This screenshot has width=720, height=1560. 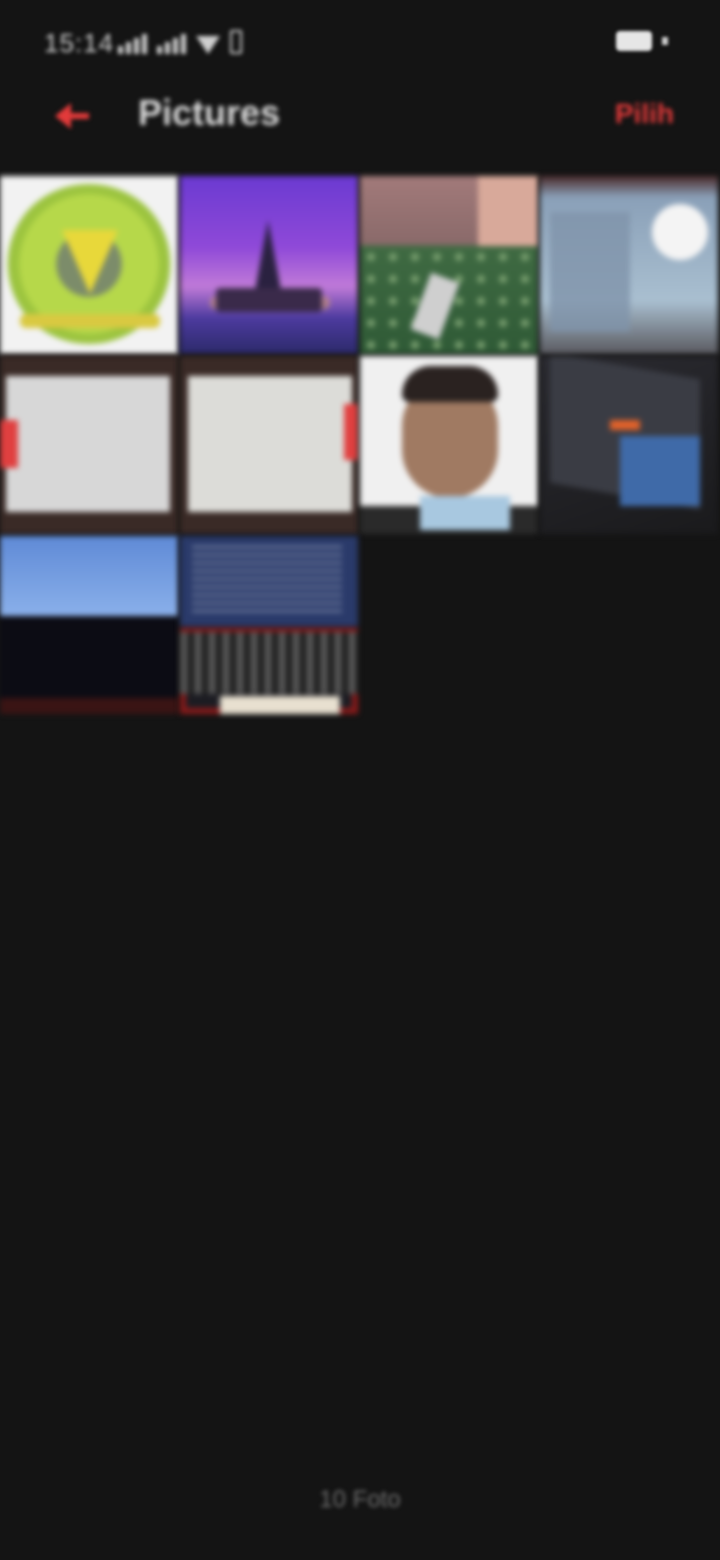 What do you see at coordinates (236, 42) in the screenshot?
I see `phone-icon` at bounding box center [236, 42].